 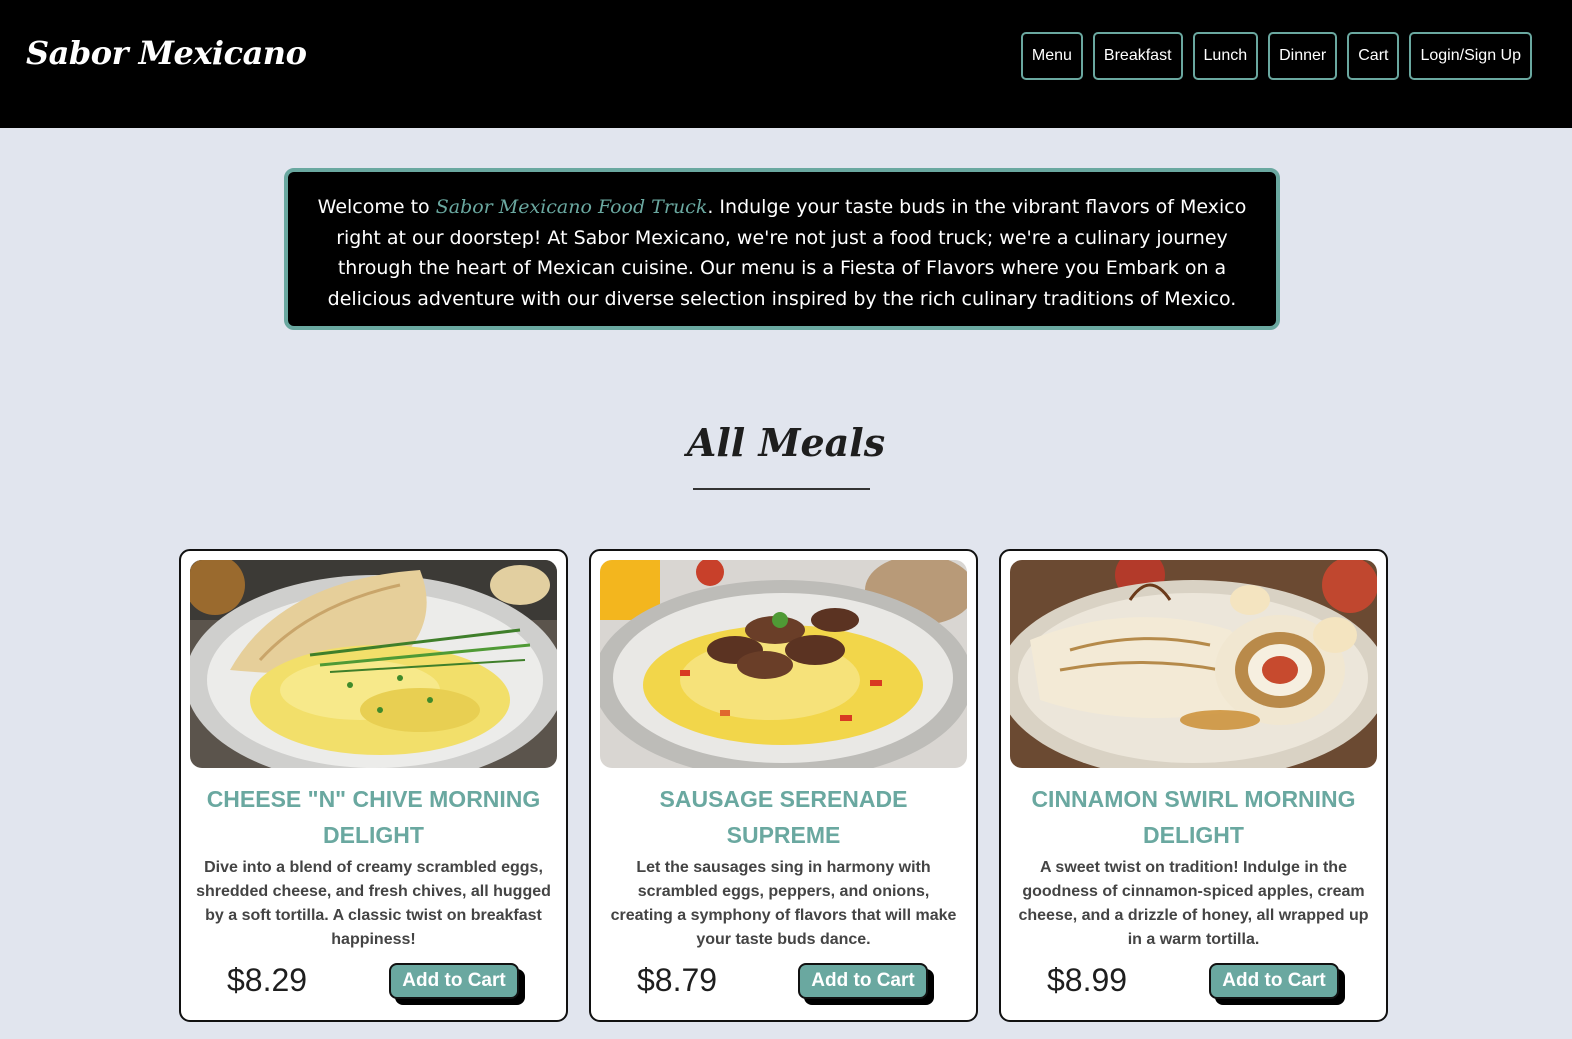 I want to click on sausage-eggs-photo, so click(x=783, y=664).